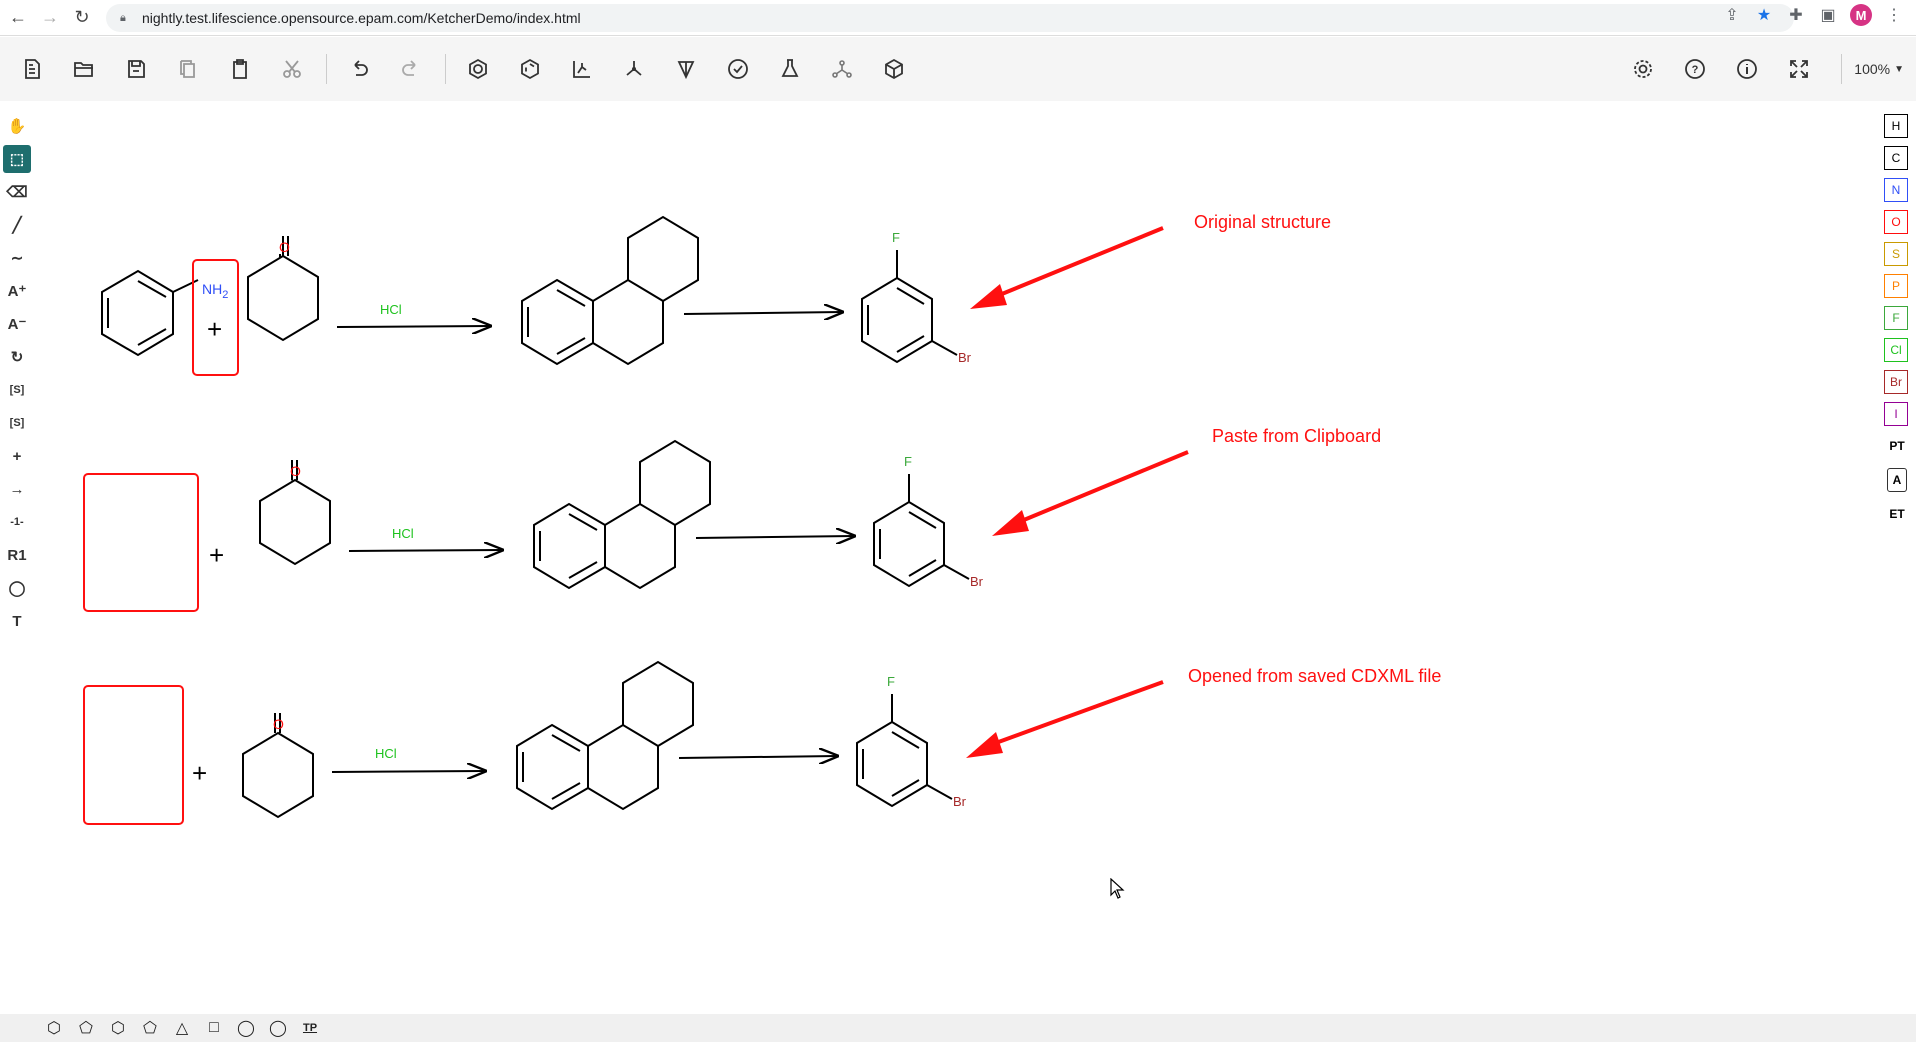 The height and width of the screenshot is (1042, 1916). What do you see at coordinates (32, 69) in the screenshot?
I see `new-file-button` at bounding box center [32, 69].